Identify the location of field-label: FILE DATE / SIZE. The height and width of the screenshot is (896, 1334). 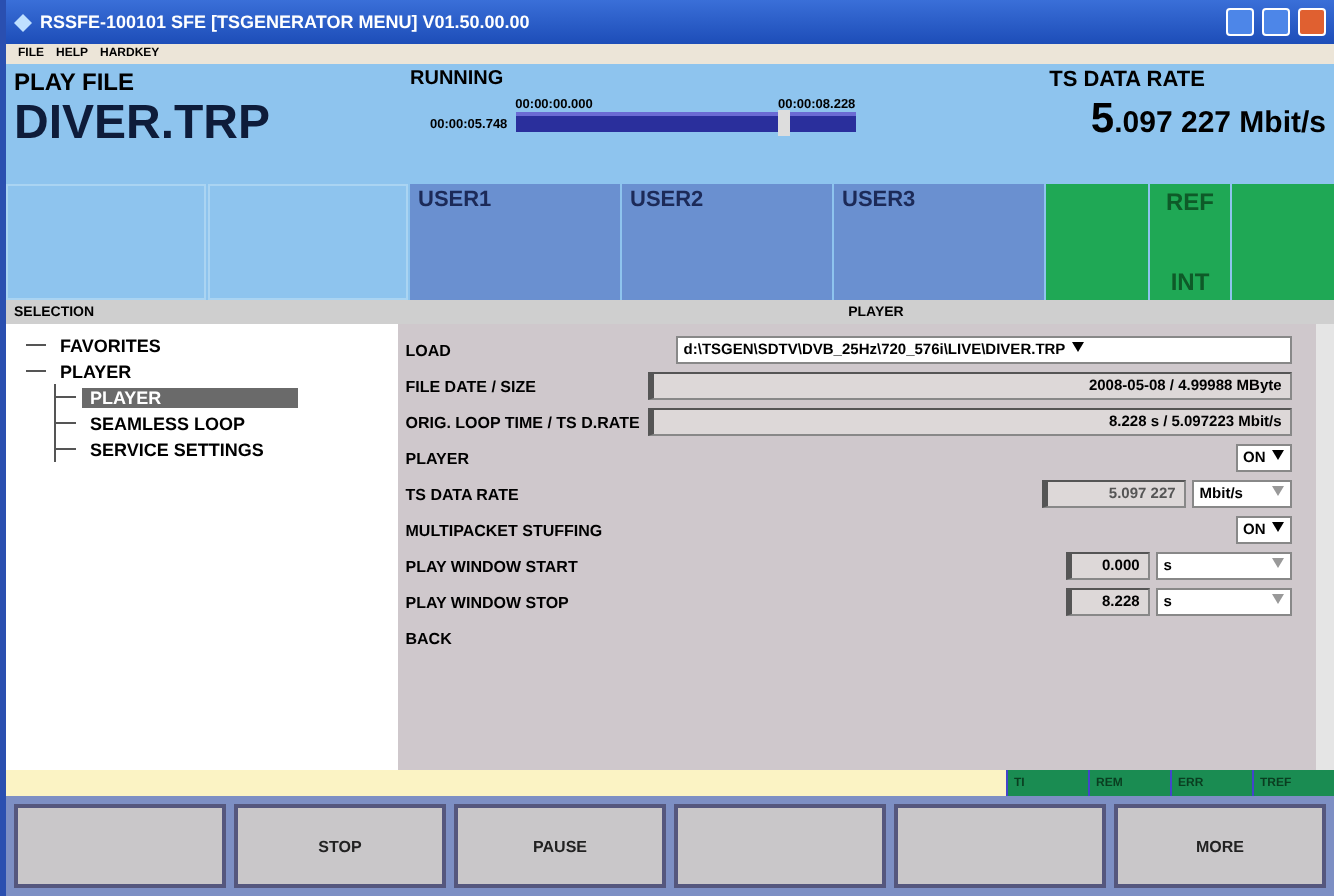
(470, 386).